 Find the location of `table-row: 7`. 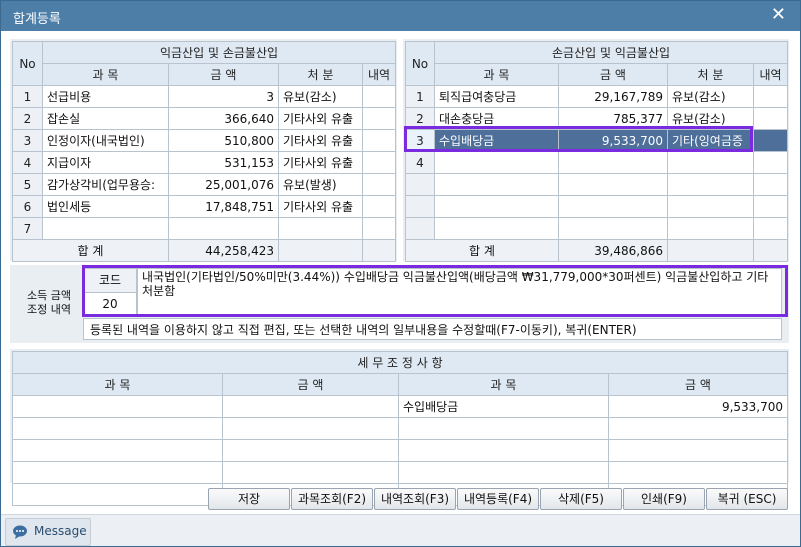

table-row: 7 is located at coordinates (204, 228).